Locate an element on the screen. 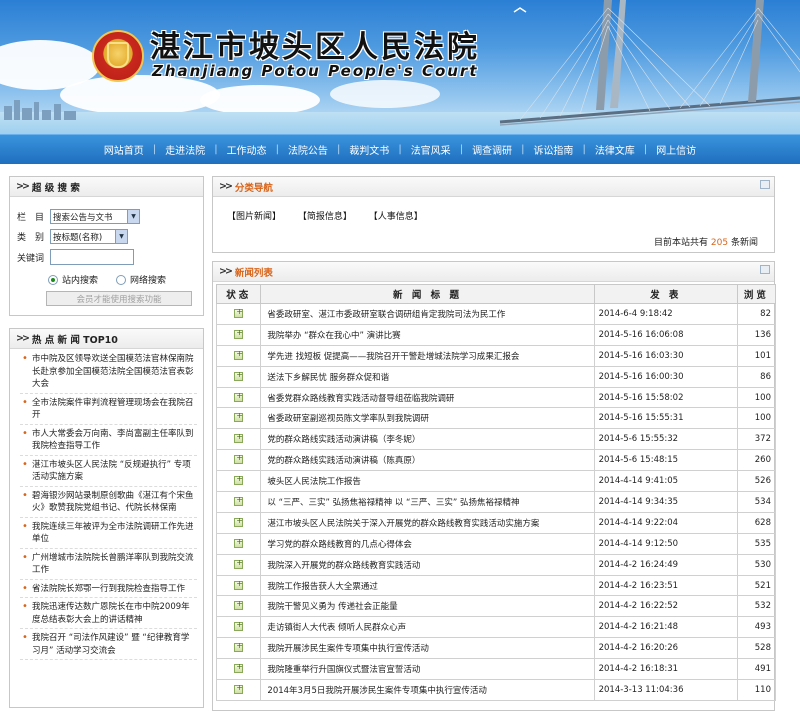 This screenshot has height=711, width=800. nav-item-guide: 诉讼指南 is located at coordinates (553, 149).